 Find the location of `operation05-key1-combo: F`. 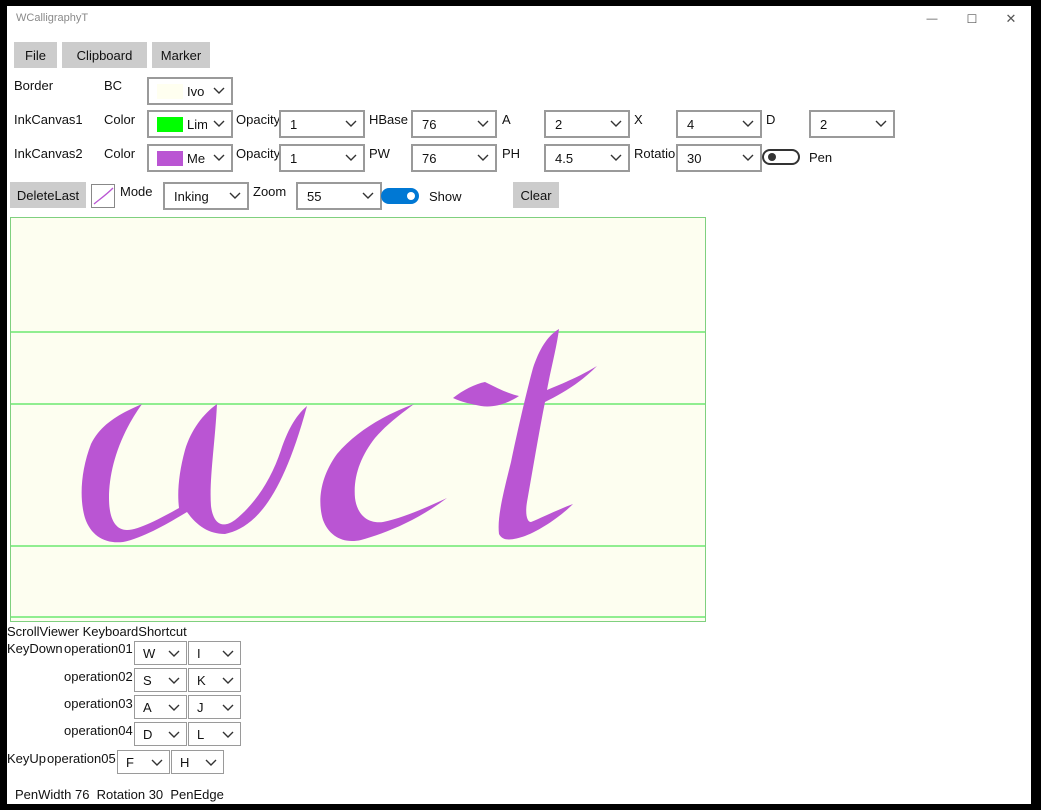

operation05-key1-combo: F is located at coordinates (143, 762).